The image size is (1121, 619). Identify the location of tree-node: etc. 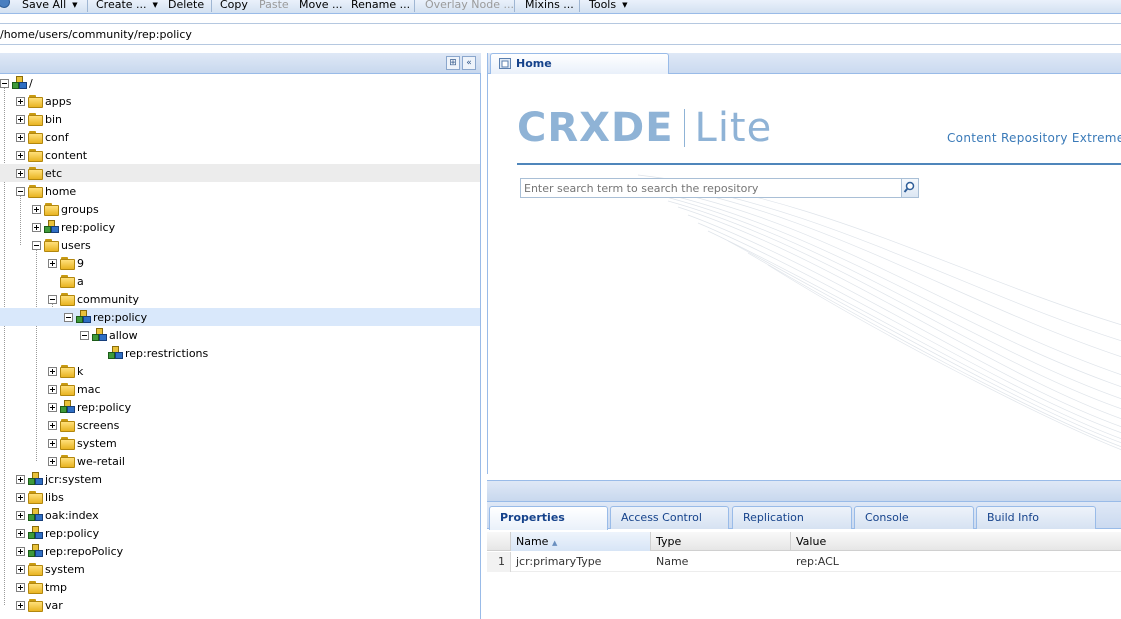
(240, 173).